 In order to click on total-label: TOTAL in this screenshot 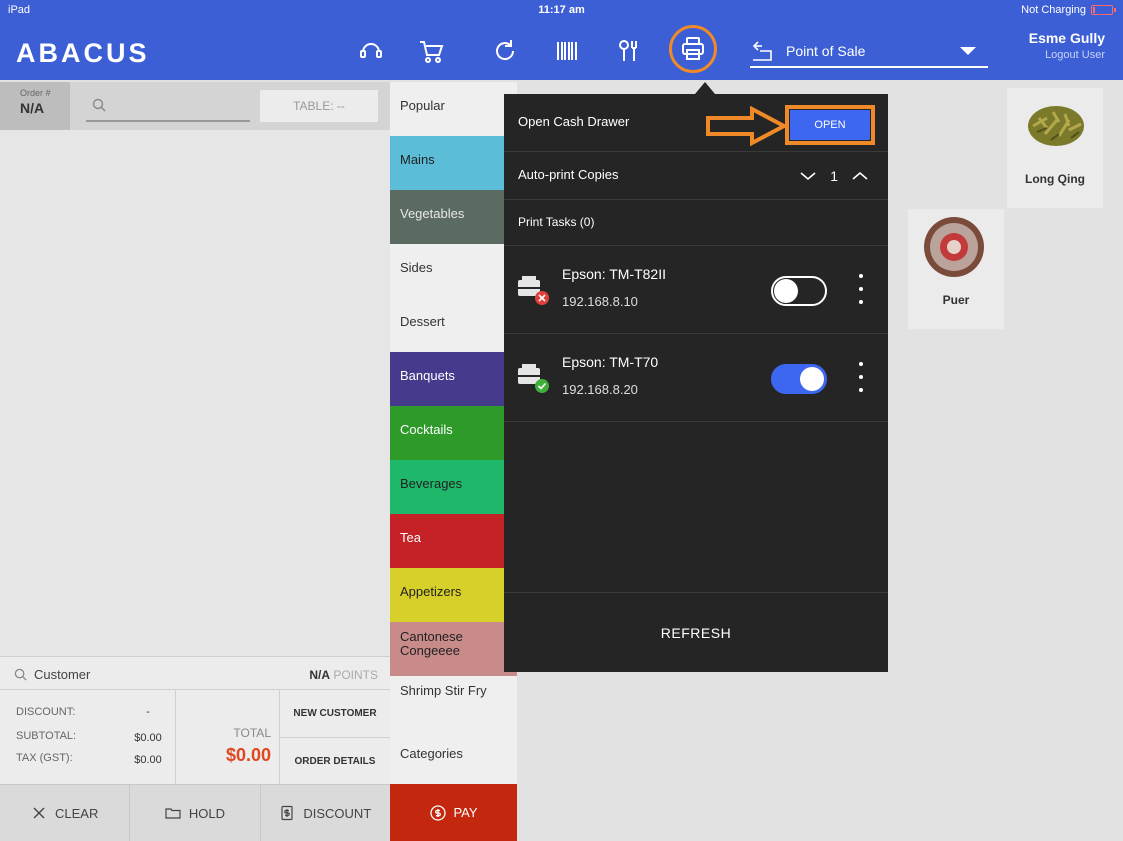, I will do `click(252, 733)`.